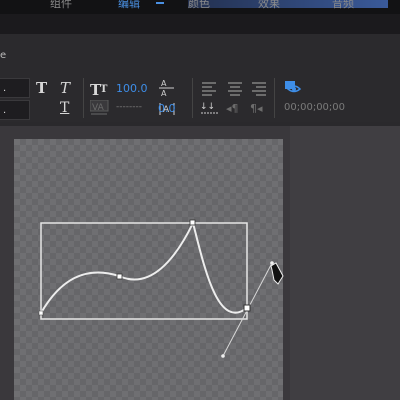 The height and width of the screenshot is (400, 400). Describe the element at coordinates (129, 5) in the screenshot. I see `tab-edit: 编辑` at that location.